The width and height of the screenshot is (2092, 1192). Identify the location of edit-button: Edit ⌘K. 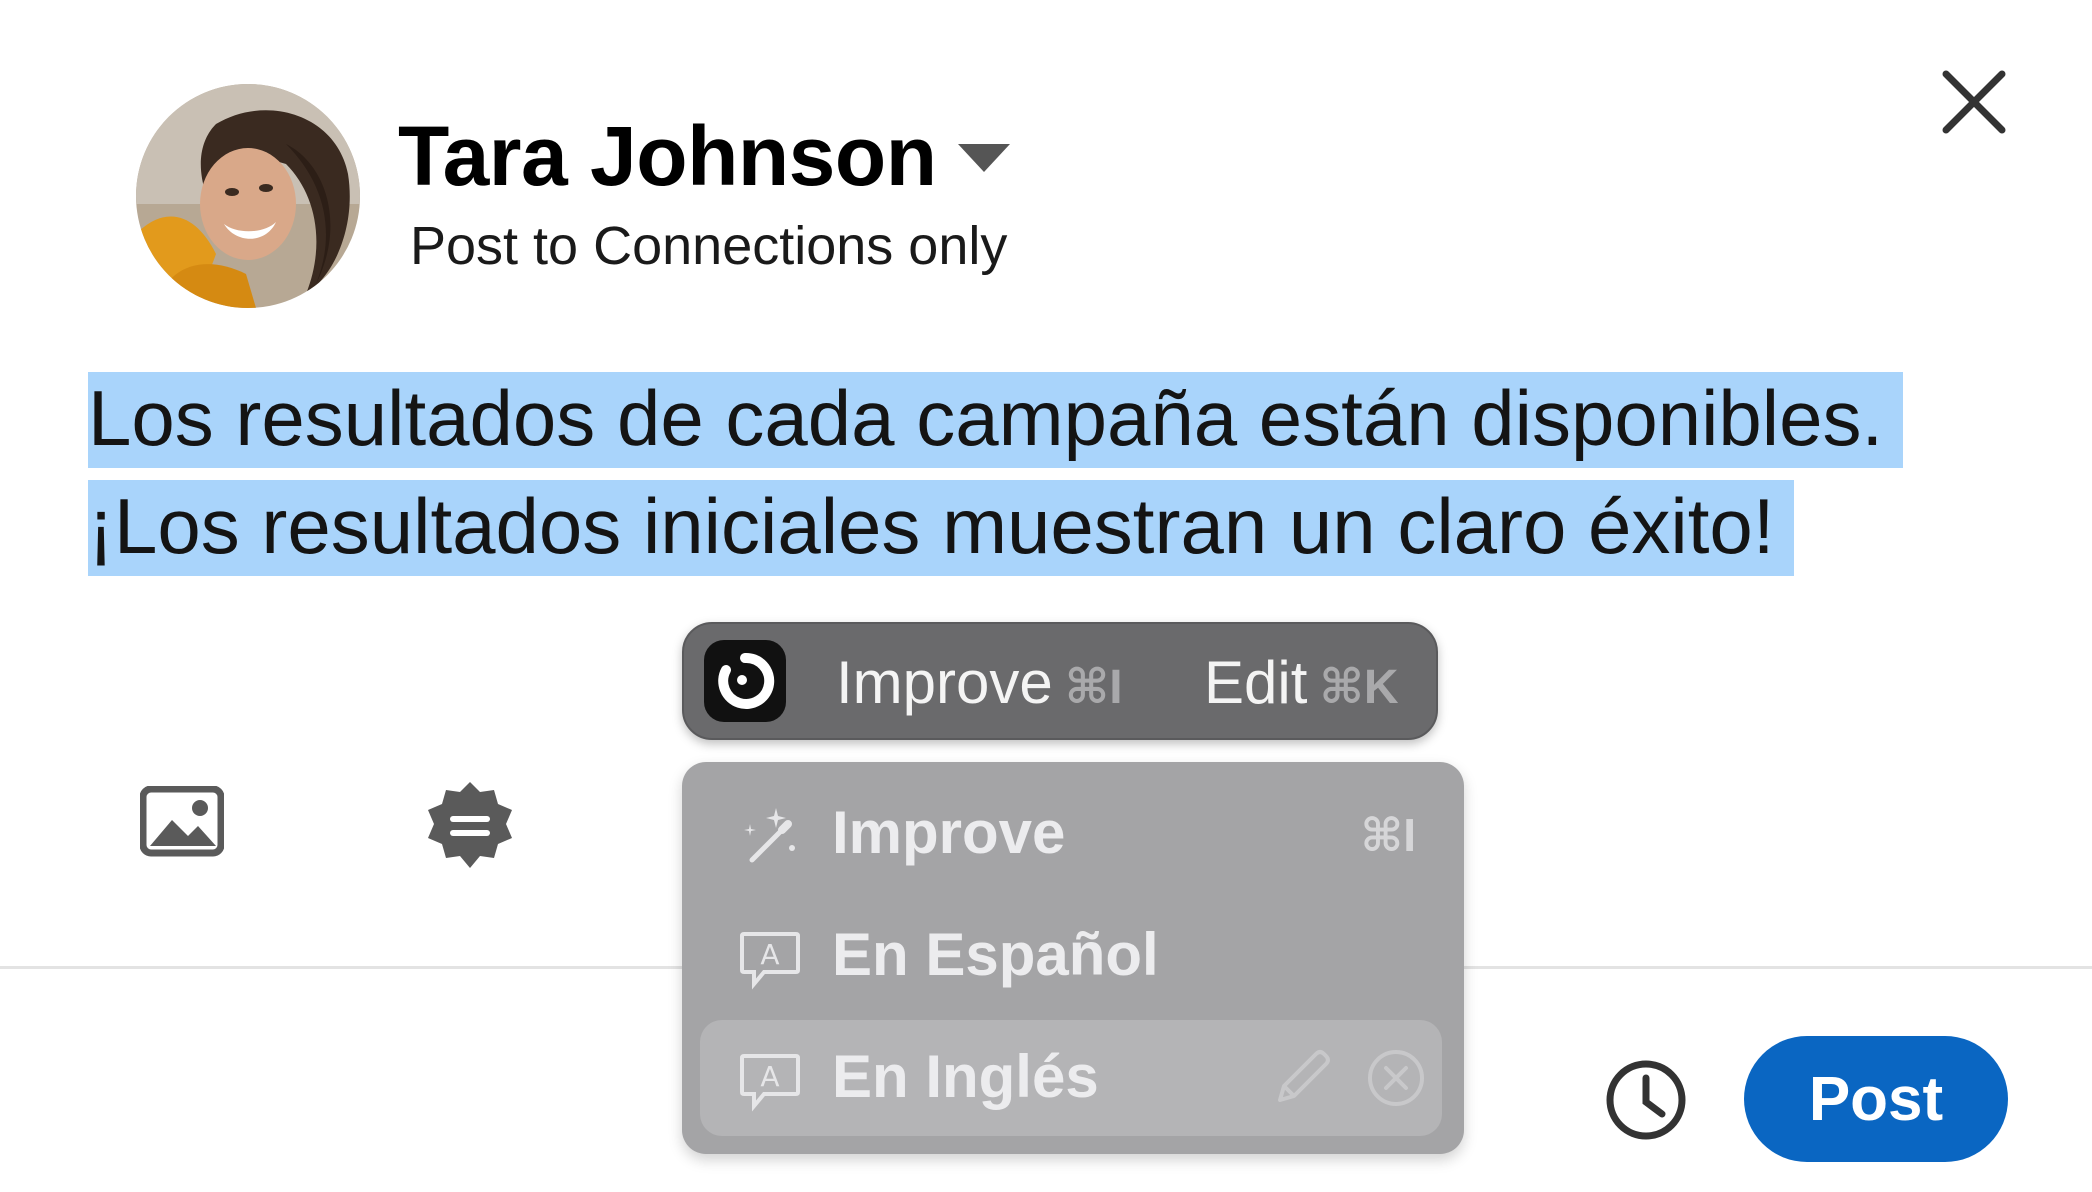
(1301, 685).